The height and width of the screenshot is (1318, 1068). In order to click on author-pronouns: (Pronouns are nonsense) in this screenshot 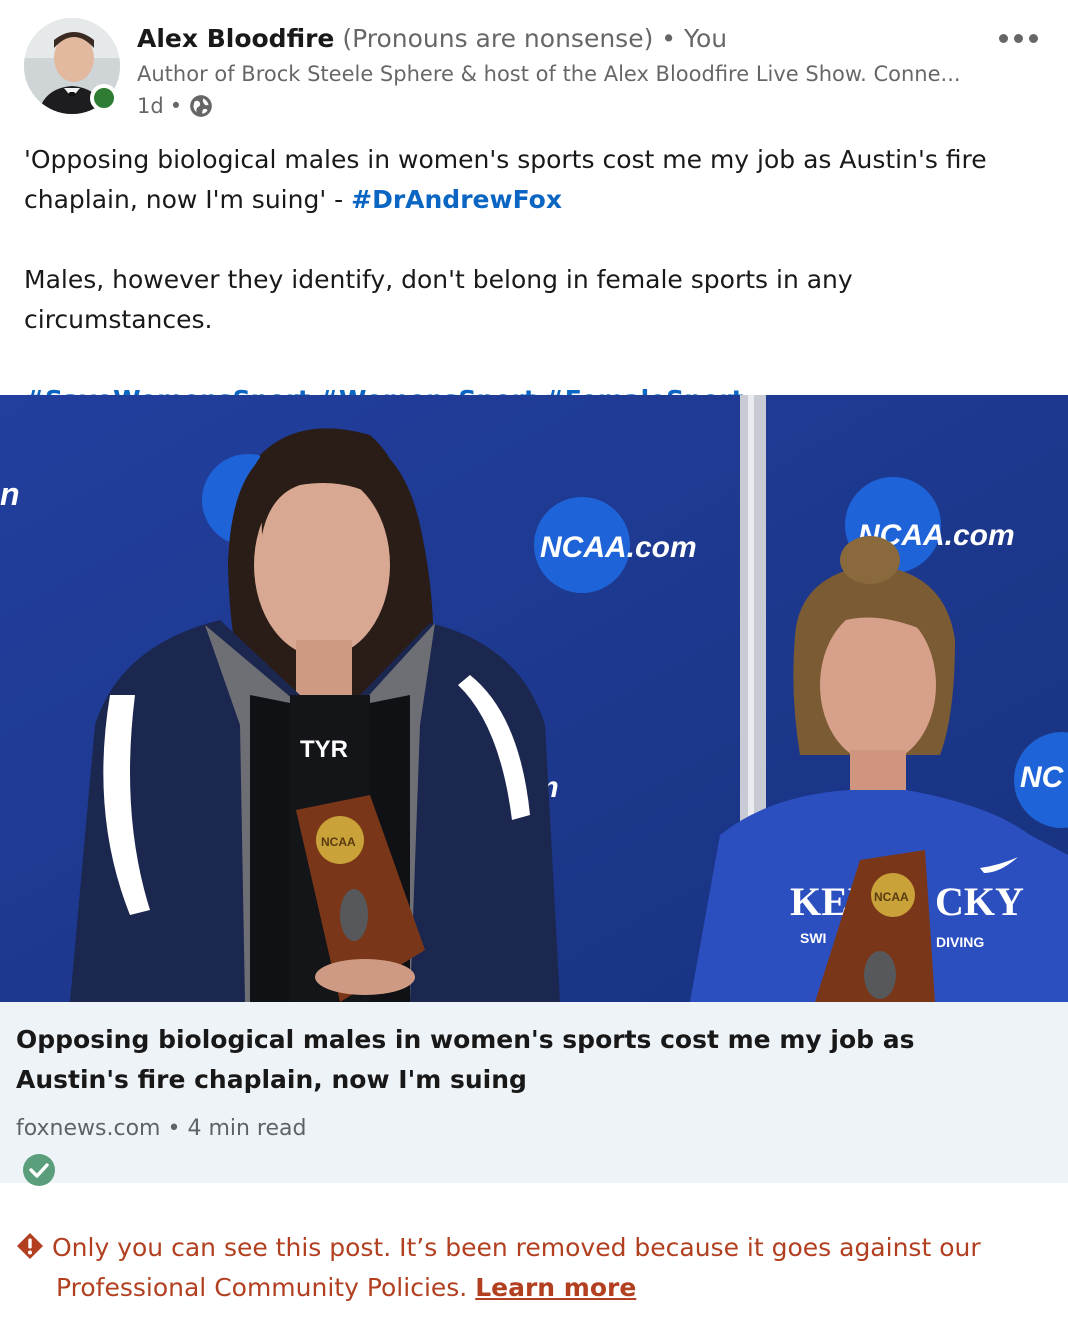, I will do `click(498, 38)`.